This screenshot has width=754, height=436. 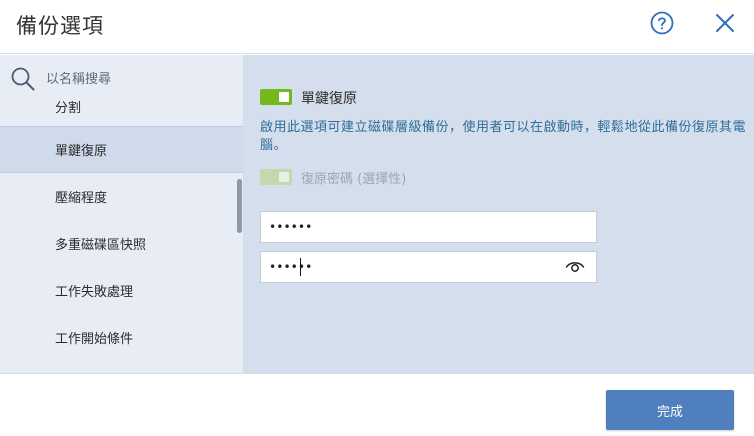 What do you see at coordinates (503, 136) in the screenshot?
I see `one-click-recovery-description: 啟用此選項可建立磁碟層級備份，使用者可以在啟動時，輕鬆地從此備份復原其電腦。` at bounding box center [503, 136].